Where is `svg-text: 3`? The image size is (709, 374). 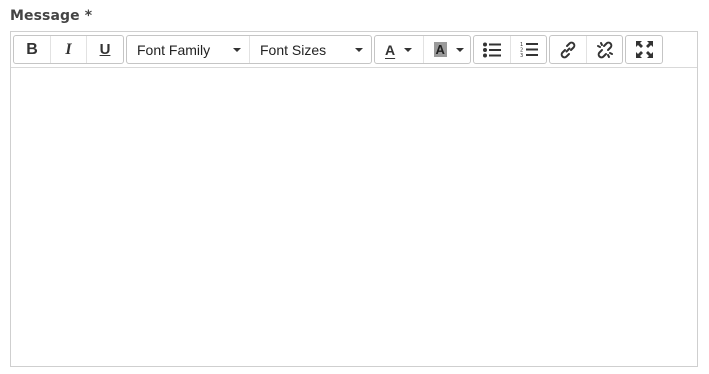
svg-text: 3 is located at coordinates (521, 55).